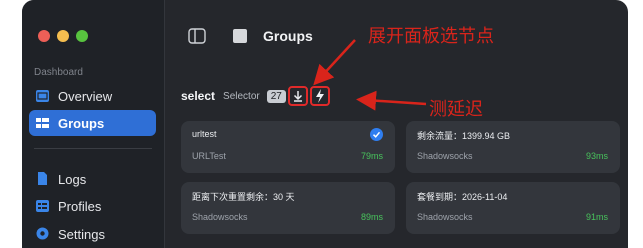  I want to click on overview-icon, so click(42, 96).